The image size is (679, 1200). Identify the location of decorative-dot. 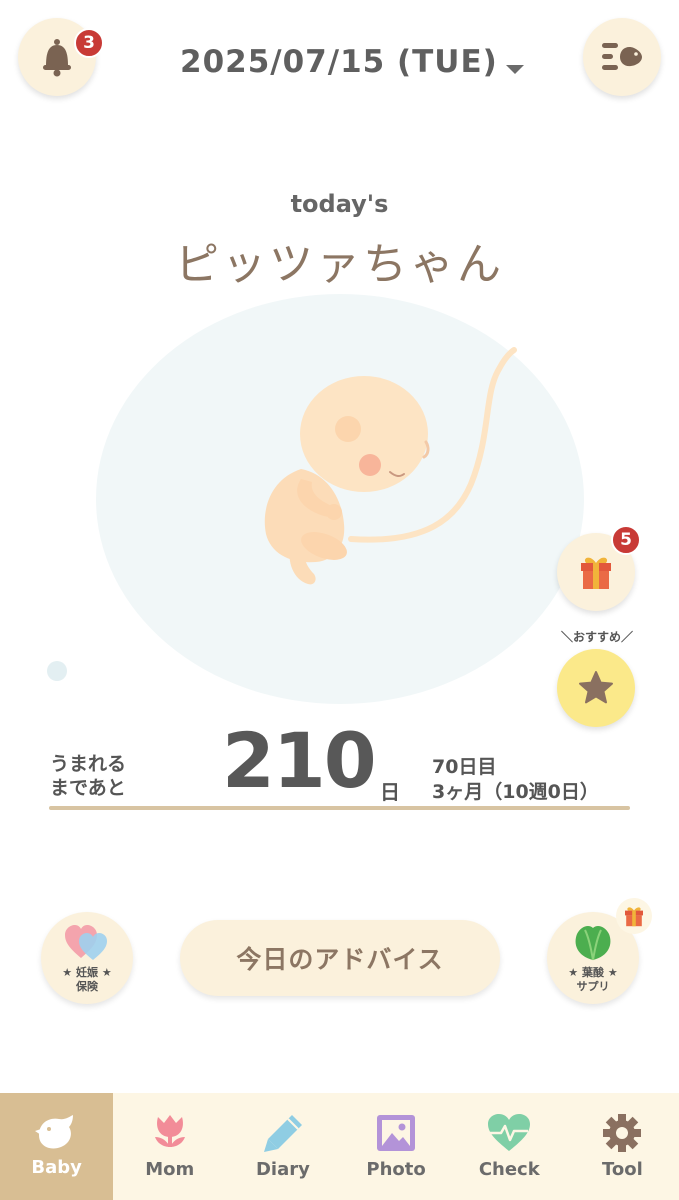
(57, 671).